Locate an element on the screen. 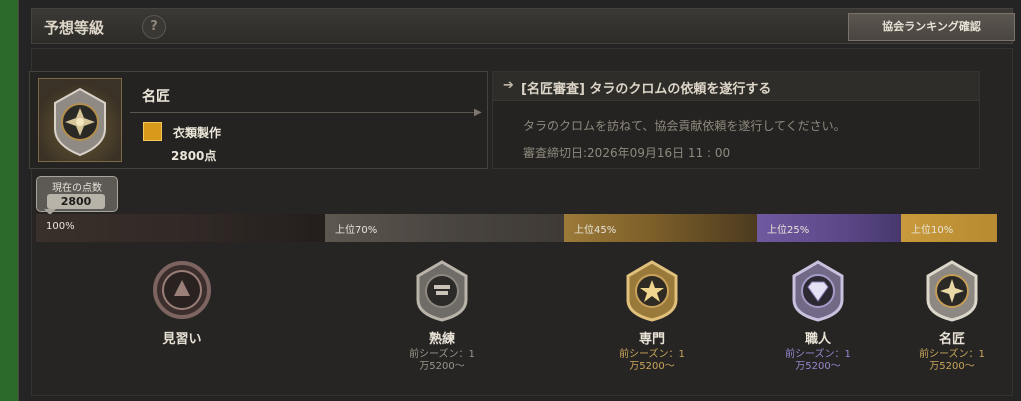  tier-name: 熟練 is located at coordinates (441, 339).